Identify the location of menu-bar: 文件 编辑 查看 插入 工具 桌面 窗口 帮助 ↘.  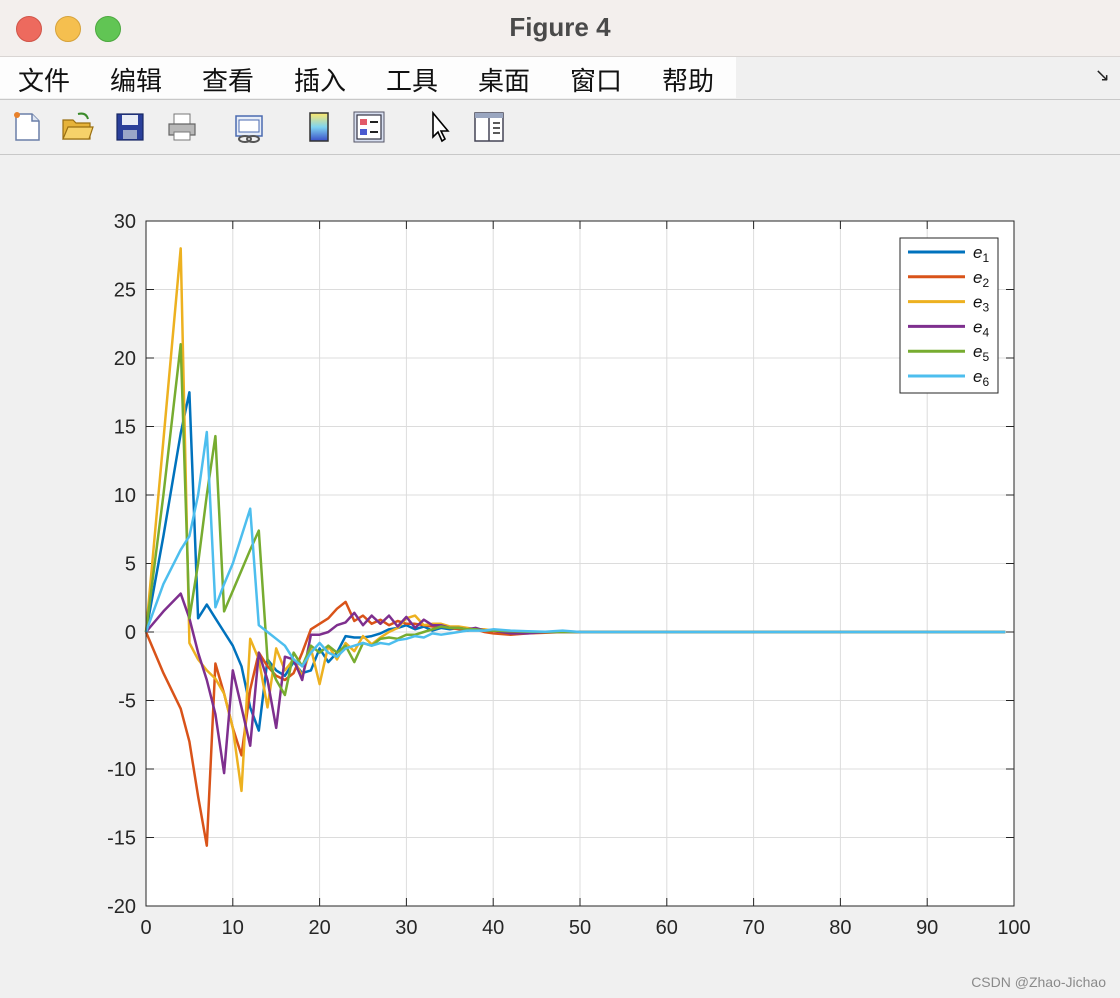
(560, 78).